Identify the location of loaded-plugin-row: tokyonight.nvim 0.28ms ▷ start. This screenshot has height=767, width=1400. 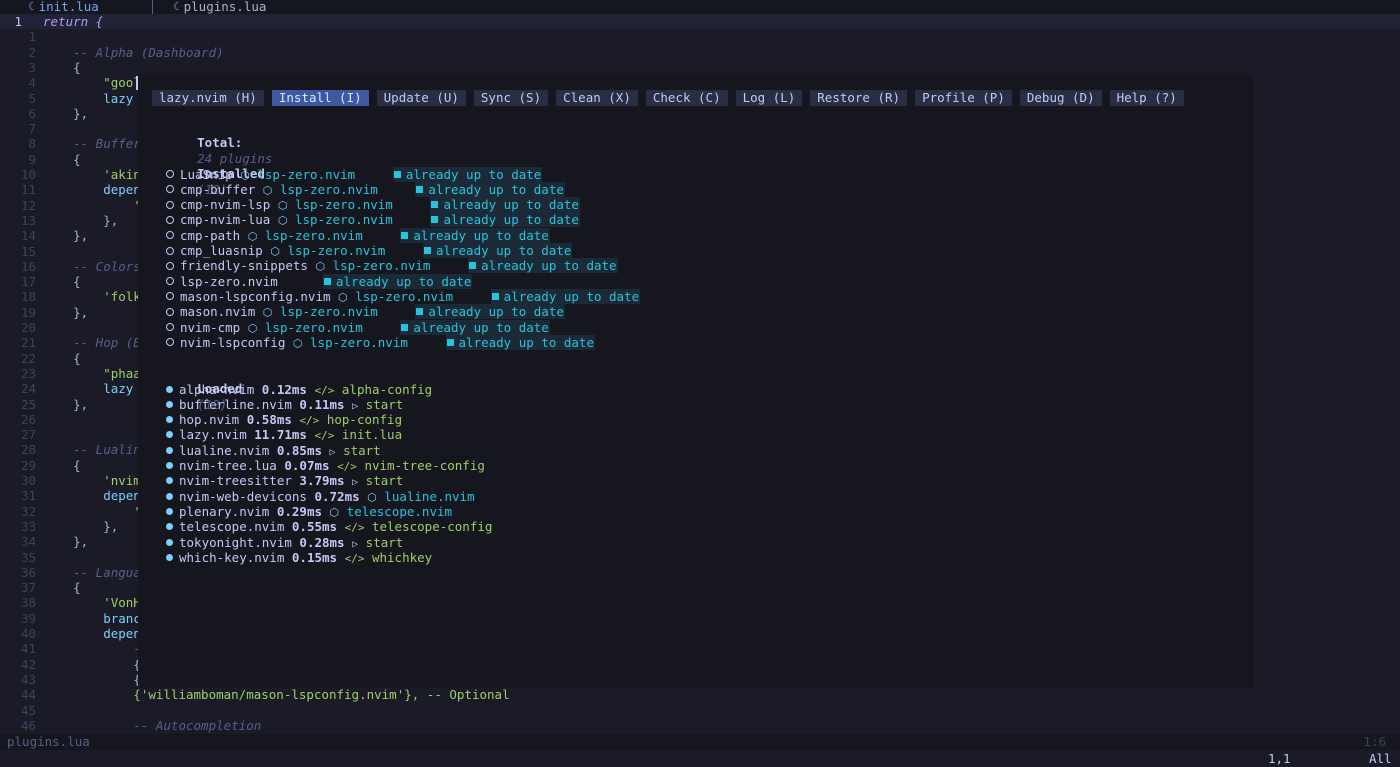
(284, 542).